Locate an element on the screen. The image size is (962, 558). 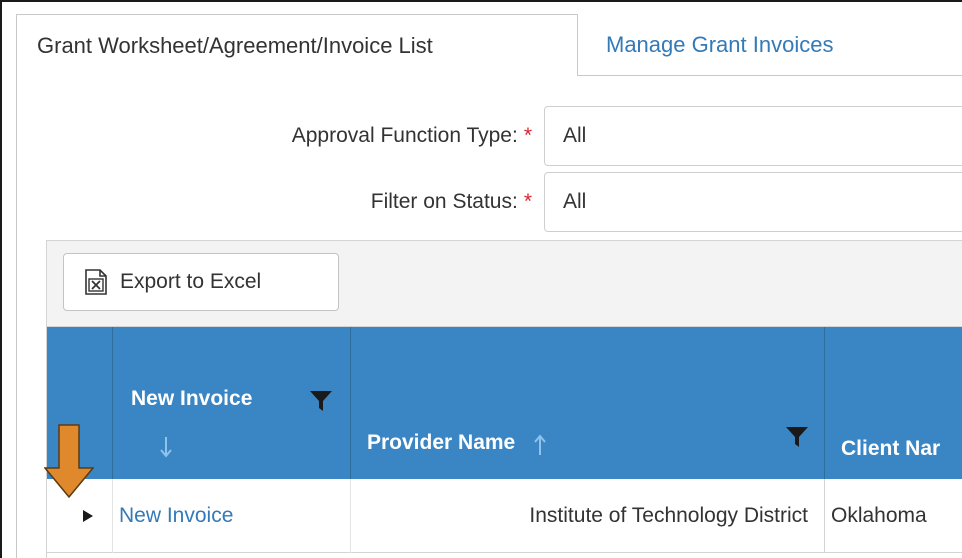
new-invoice-link: New Invoice is located at coordinates (232, 516).